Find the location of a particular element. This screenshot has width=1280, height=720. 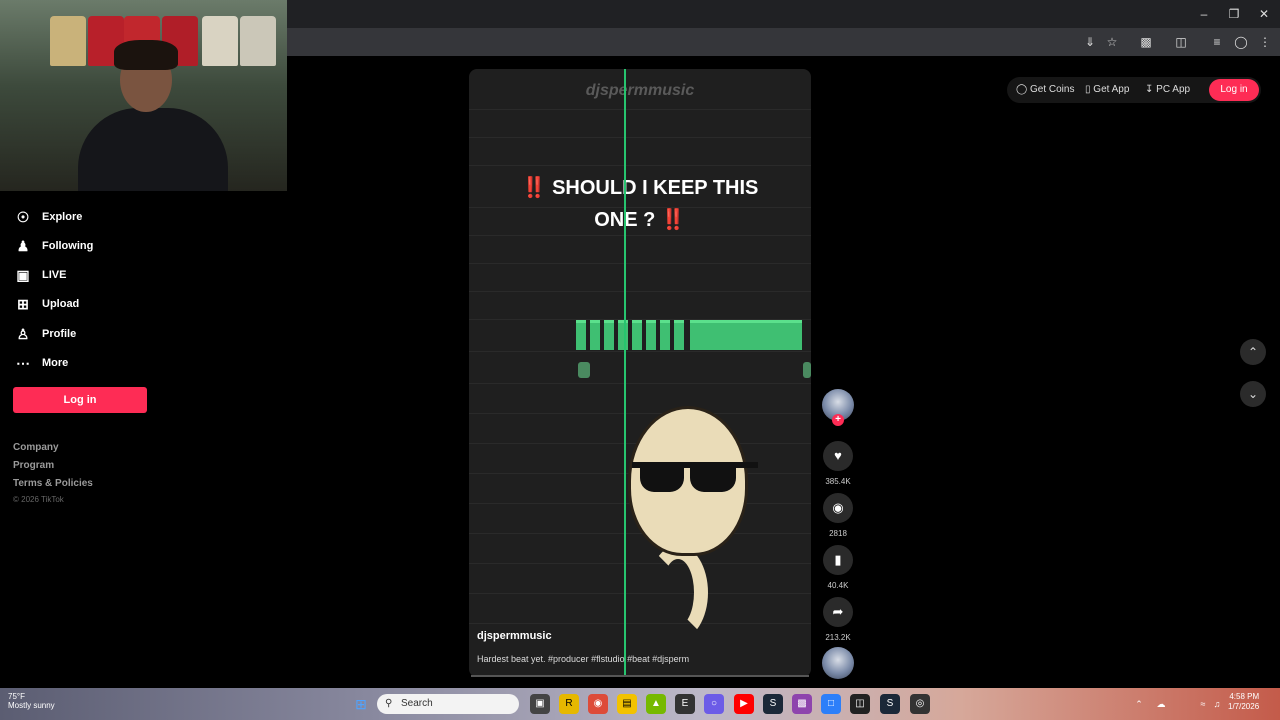

follow-plus-icon: + is located at coordinates (838, 420).